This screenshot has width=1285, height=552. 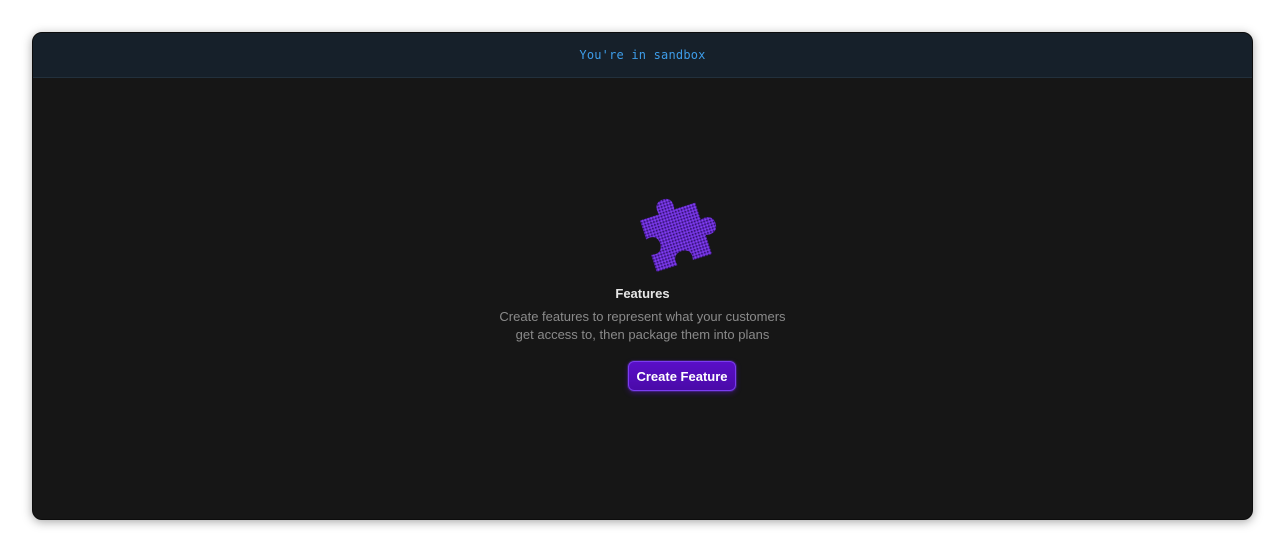 What do you see at coordinates (682, 376) in the screenshot?
I see `create-feature-button: Create Feature` at bounding box center [682, 376].